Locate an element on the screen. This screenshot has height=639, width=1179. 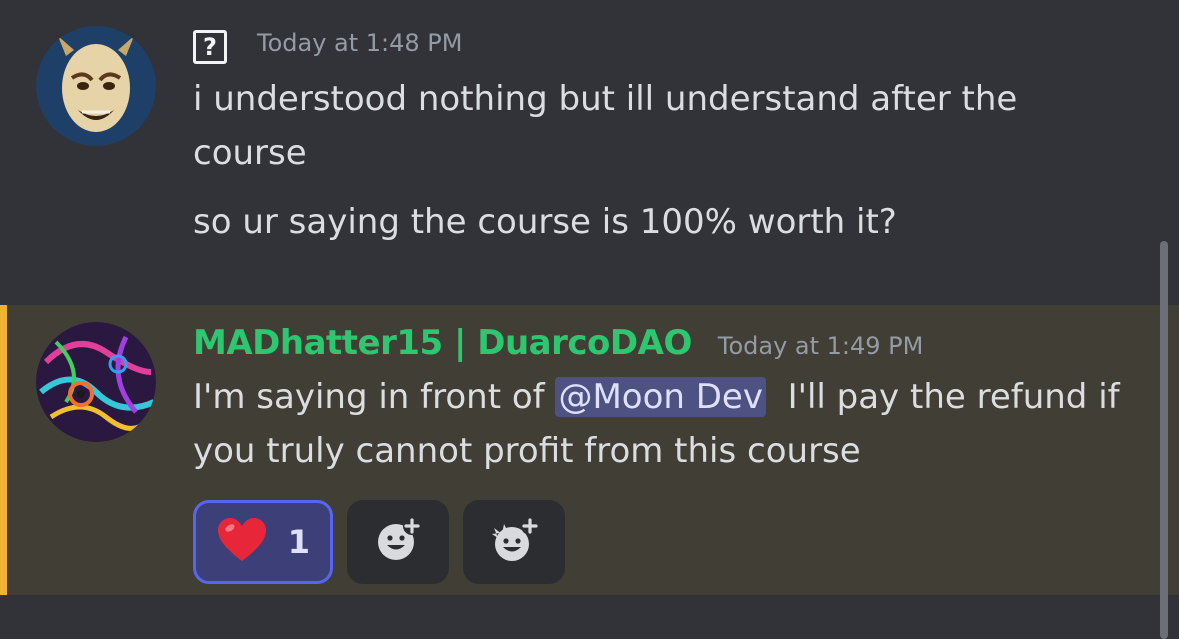
add-super-reaction-button is located at coordinates (514, 542).